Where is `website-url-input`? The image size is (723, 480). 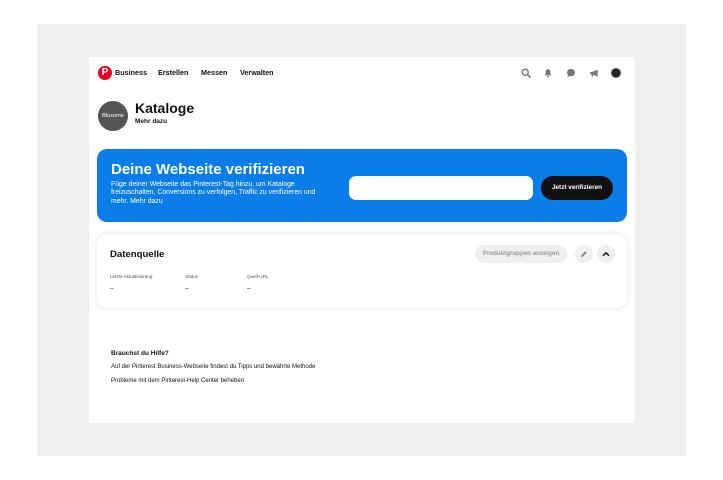 website-url-input is located at coordinates (441, 188).